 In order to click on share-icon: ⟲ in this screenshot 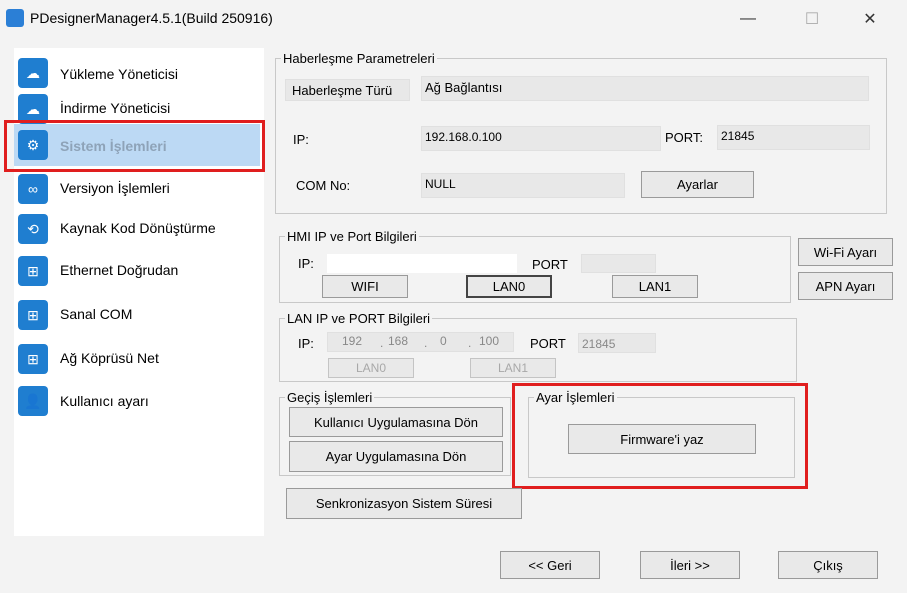, I will do `click(33, 229)`.